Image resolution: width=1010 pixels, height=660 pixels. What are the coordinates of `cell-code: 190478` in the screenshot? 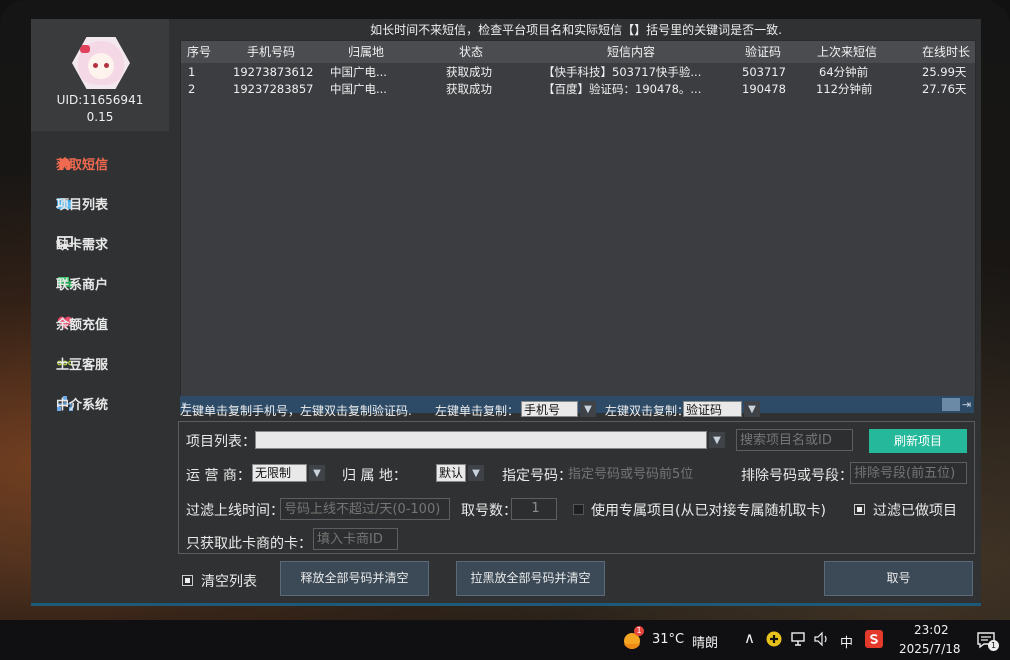 It's located at (764, 89).